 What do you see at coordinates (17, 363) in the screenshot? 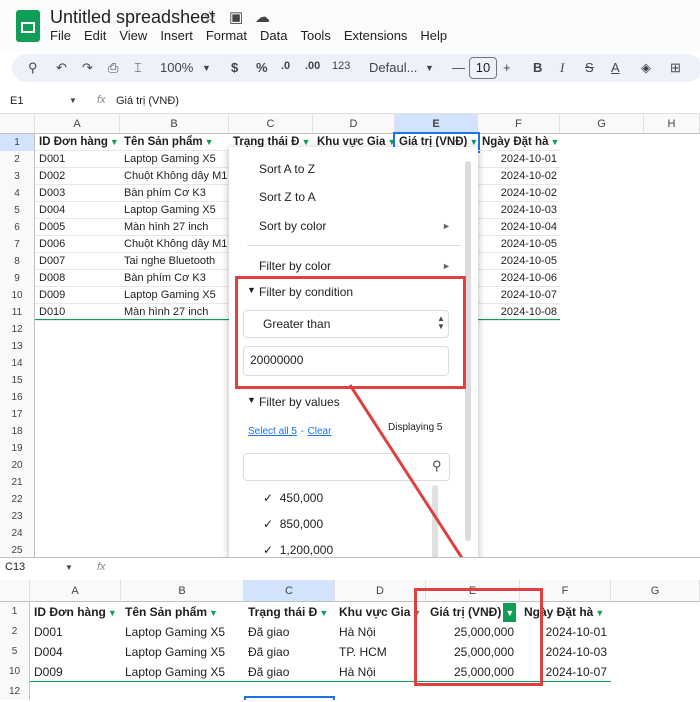
I see `row-number: 14` at bounding box center [17, 363].